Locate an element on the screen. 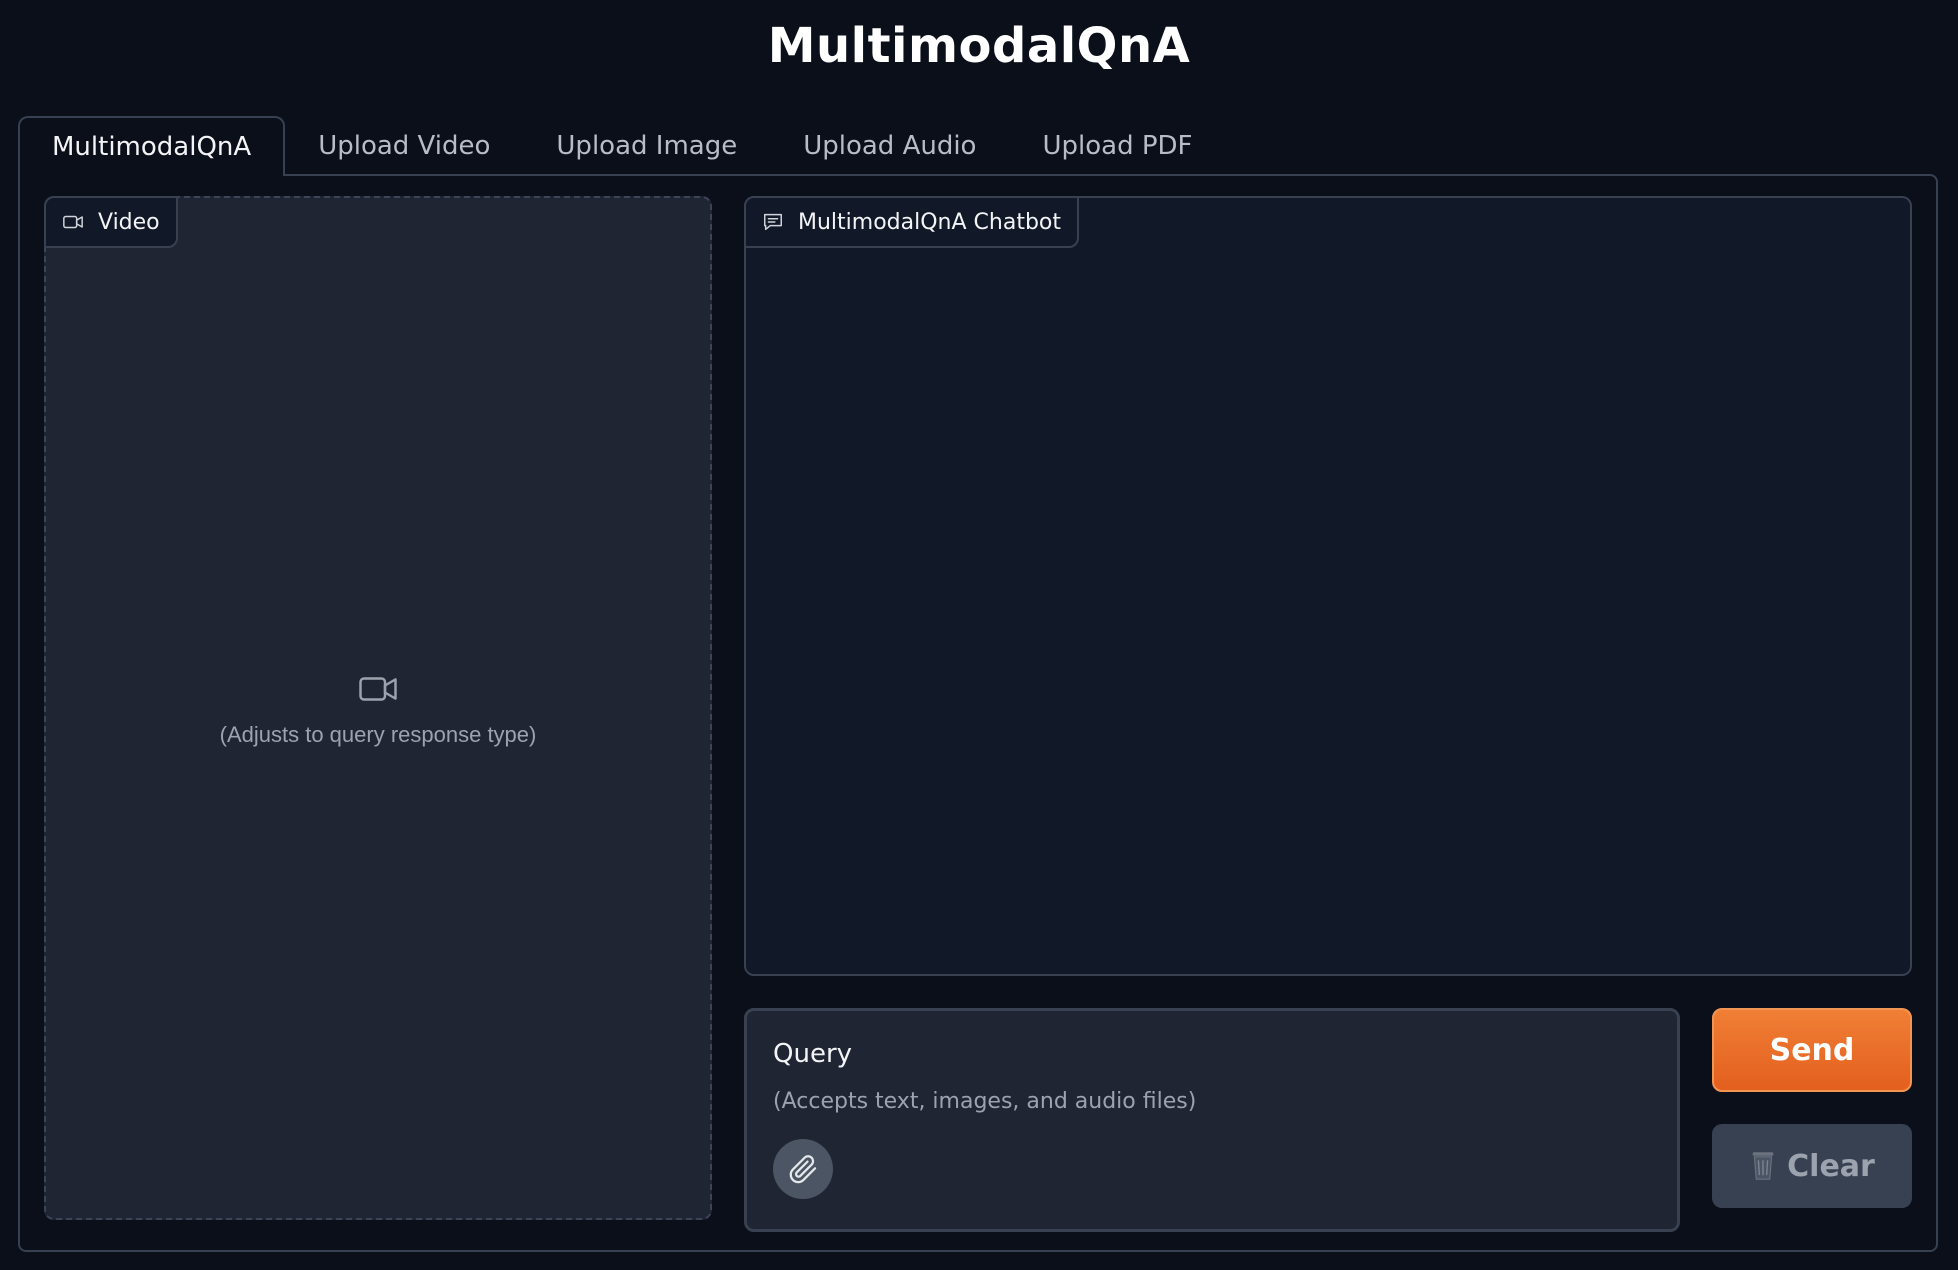 The image size is (1958, 1270). chatbot-label: MultimodalQnA Chatbot is located at coordinates (929, 222).